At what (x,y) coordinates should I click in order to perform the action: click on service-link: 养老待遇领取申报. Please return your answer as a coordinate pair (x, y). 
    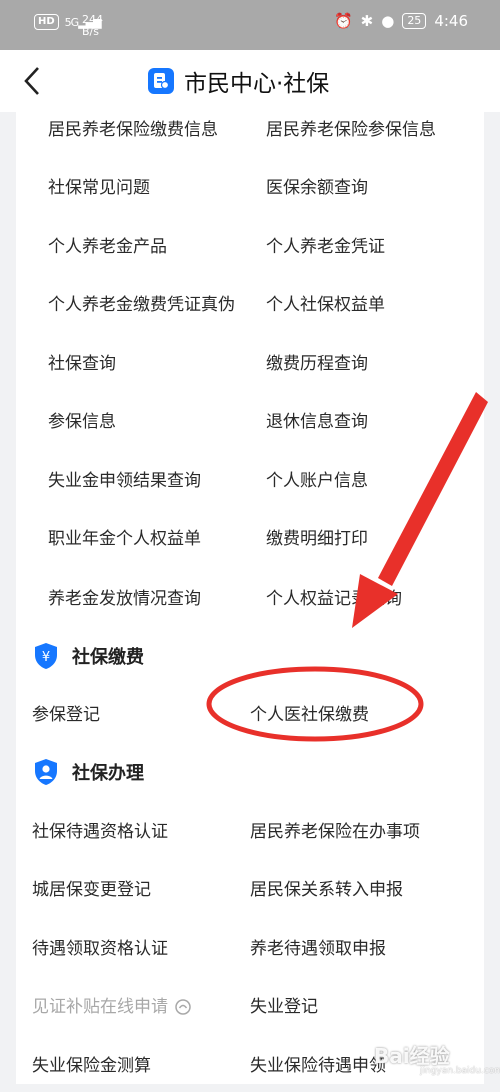
    Looking at the image, I should click on (318, 949).